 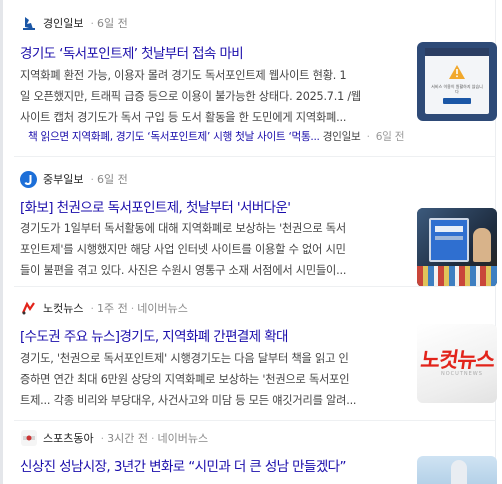 What do you see at coordinates (457, 72) in the screenshot?
I see `warning-icon` at bounding box center [457, 72].